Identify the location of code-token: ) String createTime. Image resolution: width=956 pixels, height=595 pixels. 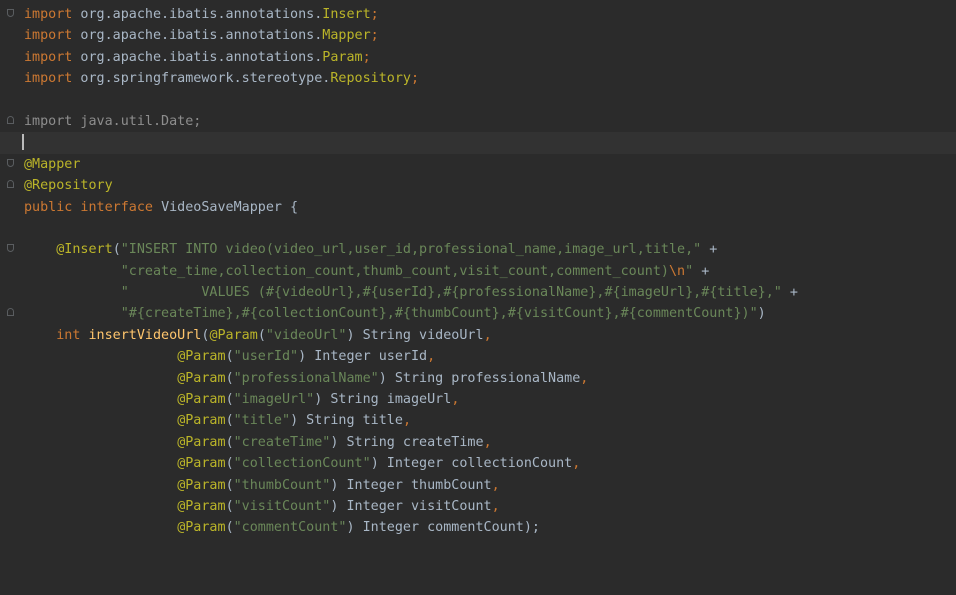
(407, 442).